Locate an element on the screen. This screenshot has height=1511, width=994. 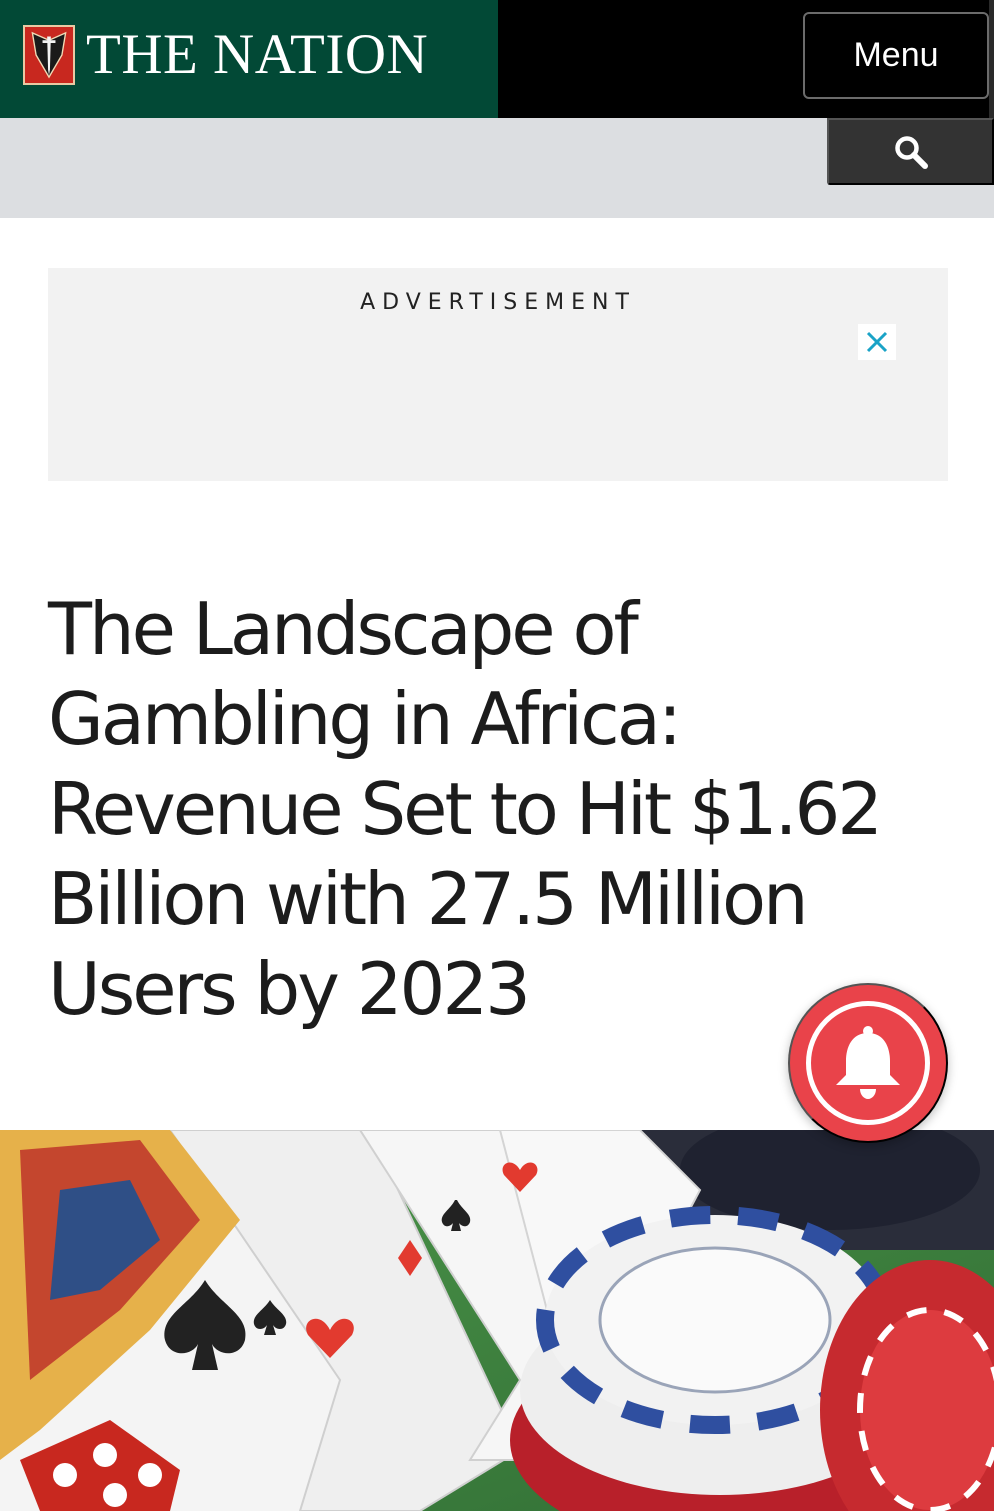
search-icon is located at coordinates (911, 152).